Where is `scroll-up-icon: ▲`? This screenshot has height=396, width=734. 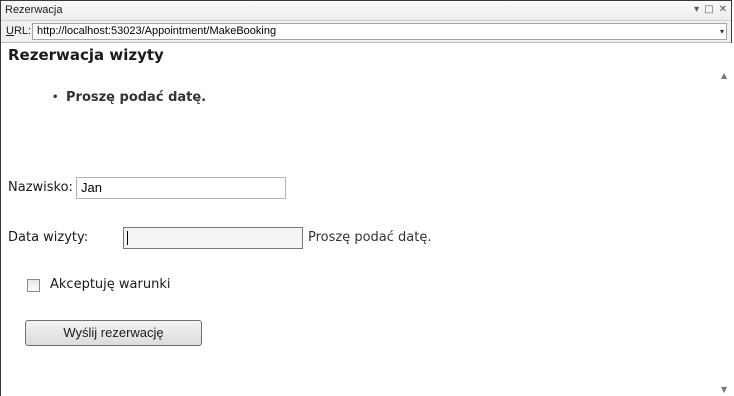 scroll-up-icon: ▲ is located at coordinates (724, 75).